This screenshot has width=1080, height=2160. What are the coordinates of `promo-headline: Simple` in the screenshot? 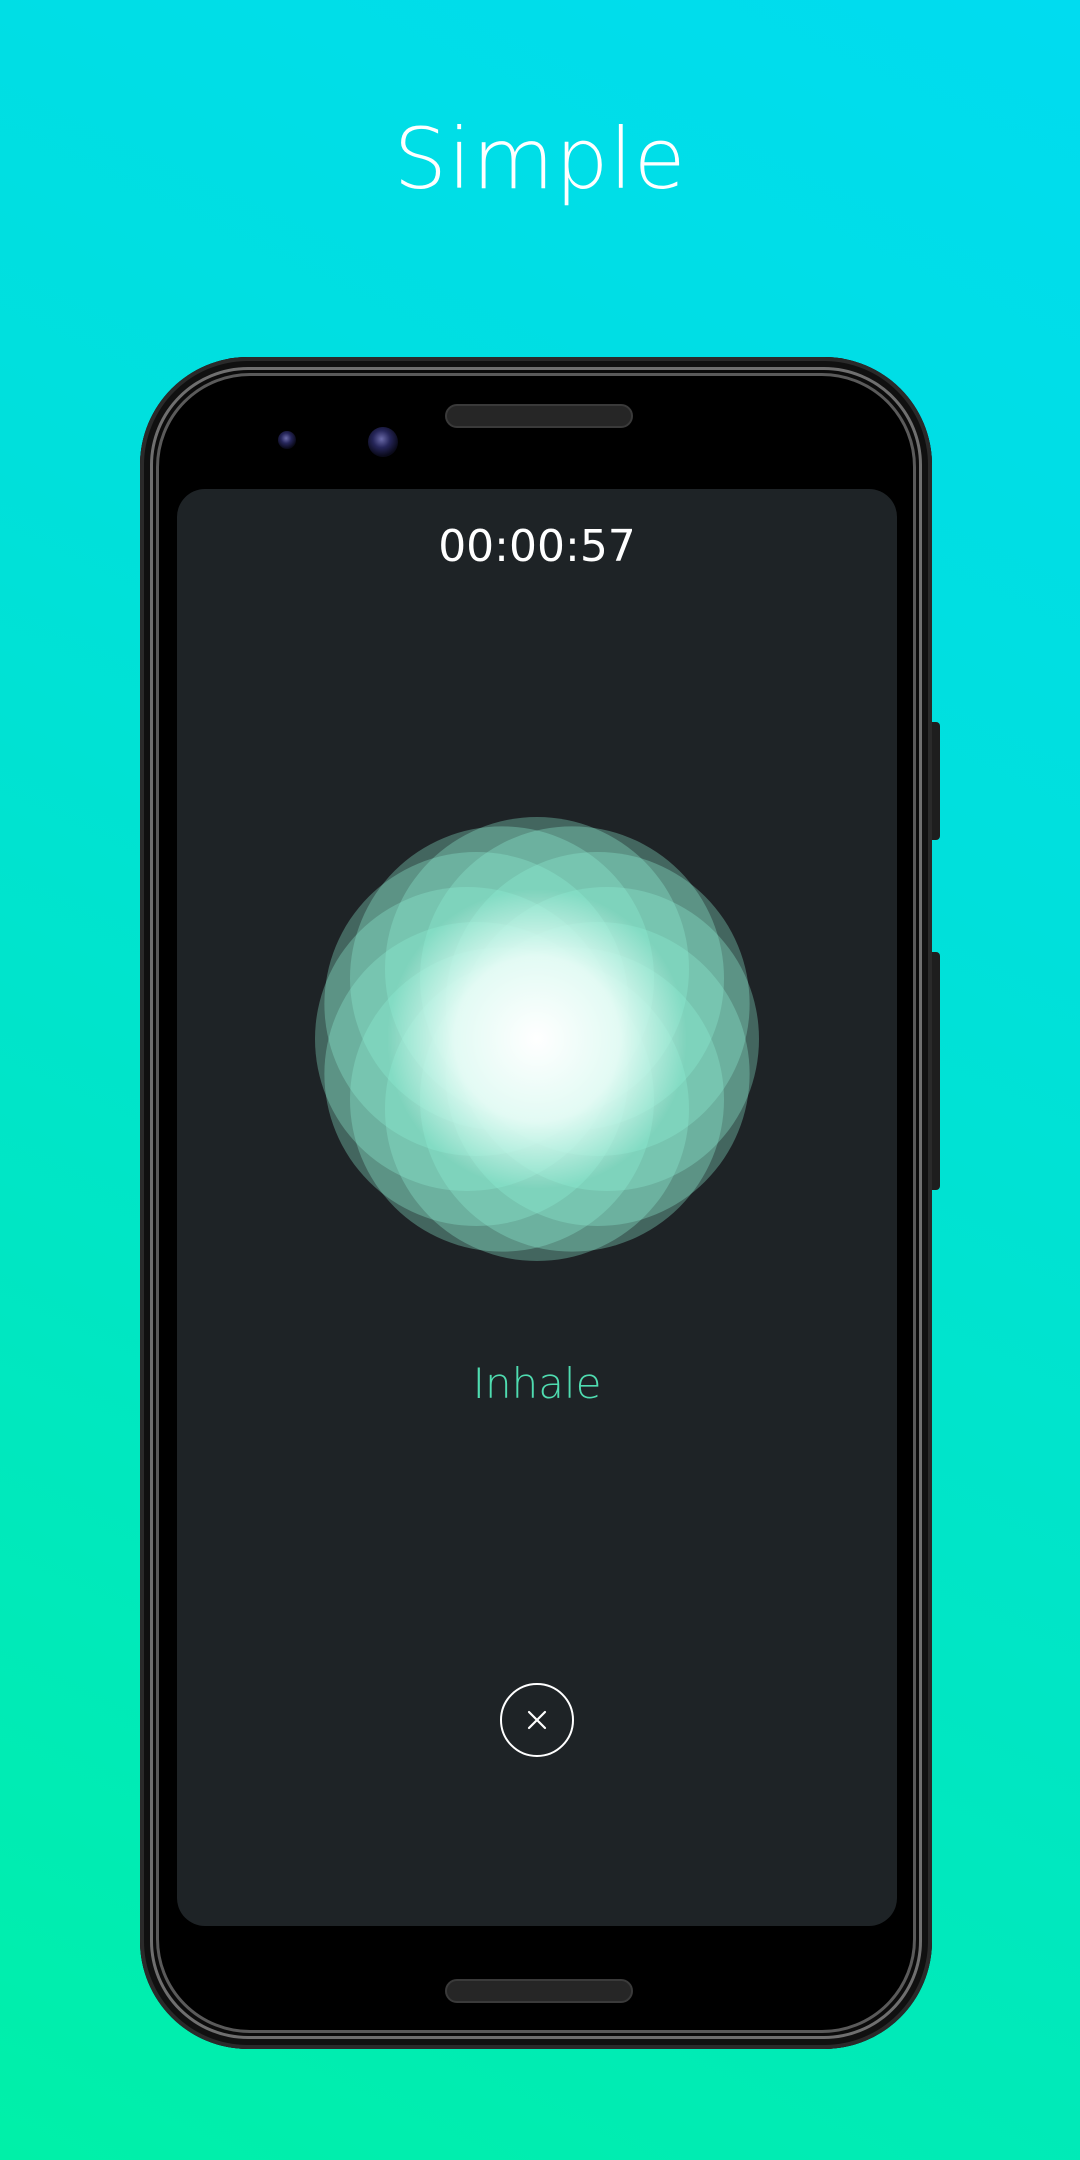 It's located at (540, 159).